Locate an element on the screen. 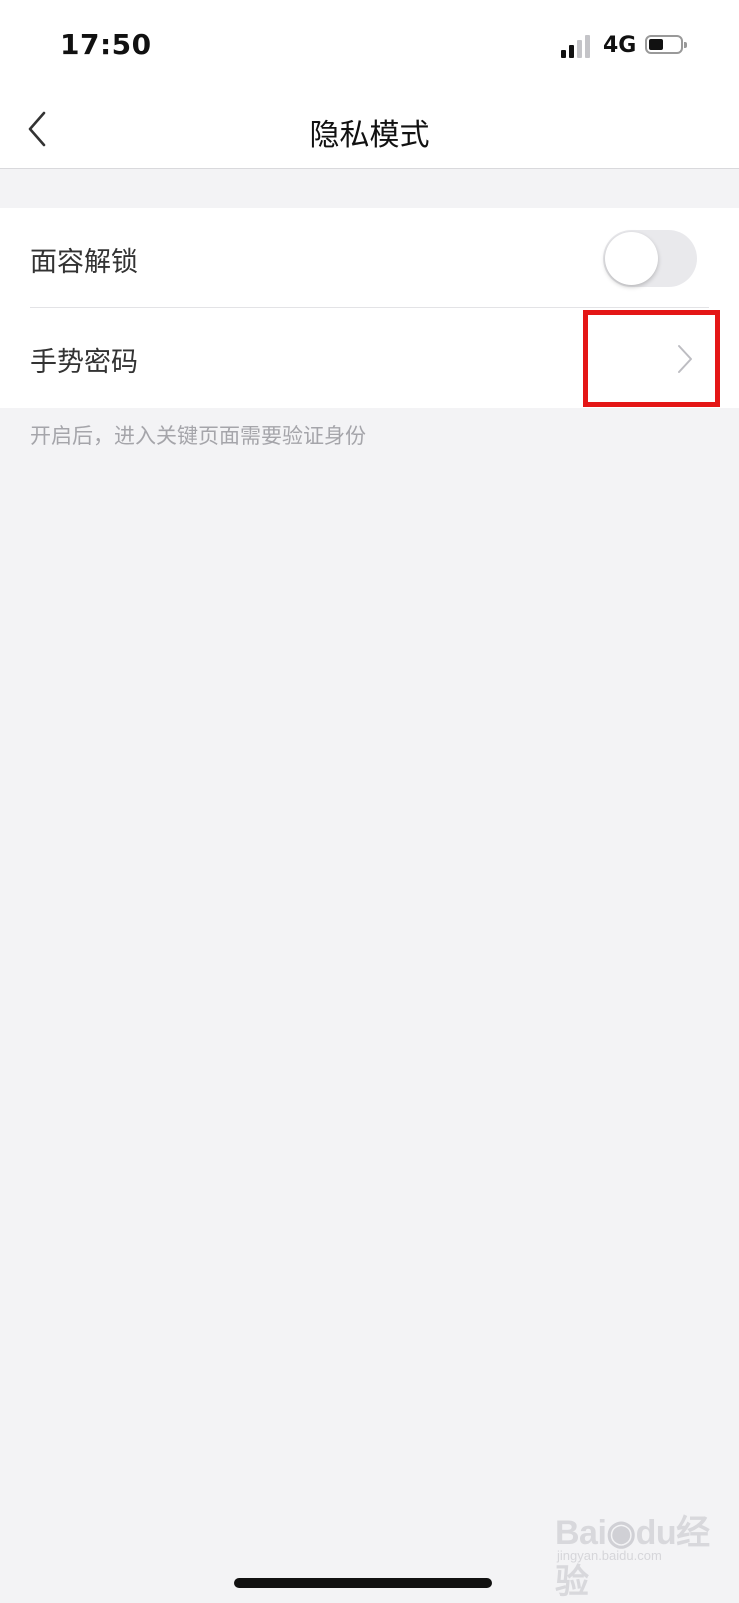 The image size is (739, 1603). face-unlock-toggle is located at coordinates (650, 258).